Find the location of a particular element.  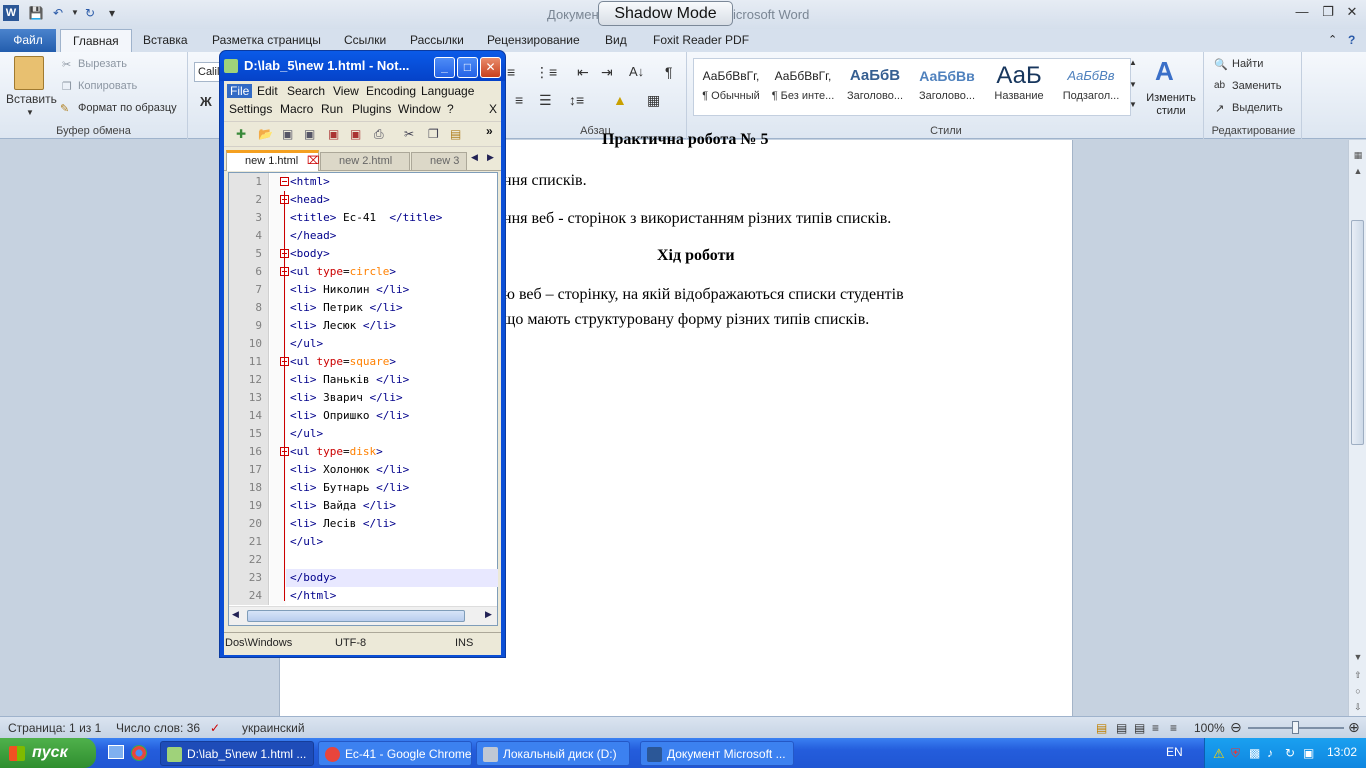

tab-references: Ссылки is located at coordinates (365, 40).